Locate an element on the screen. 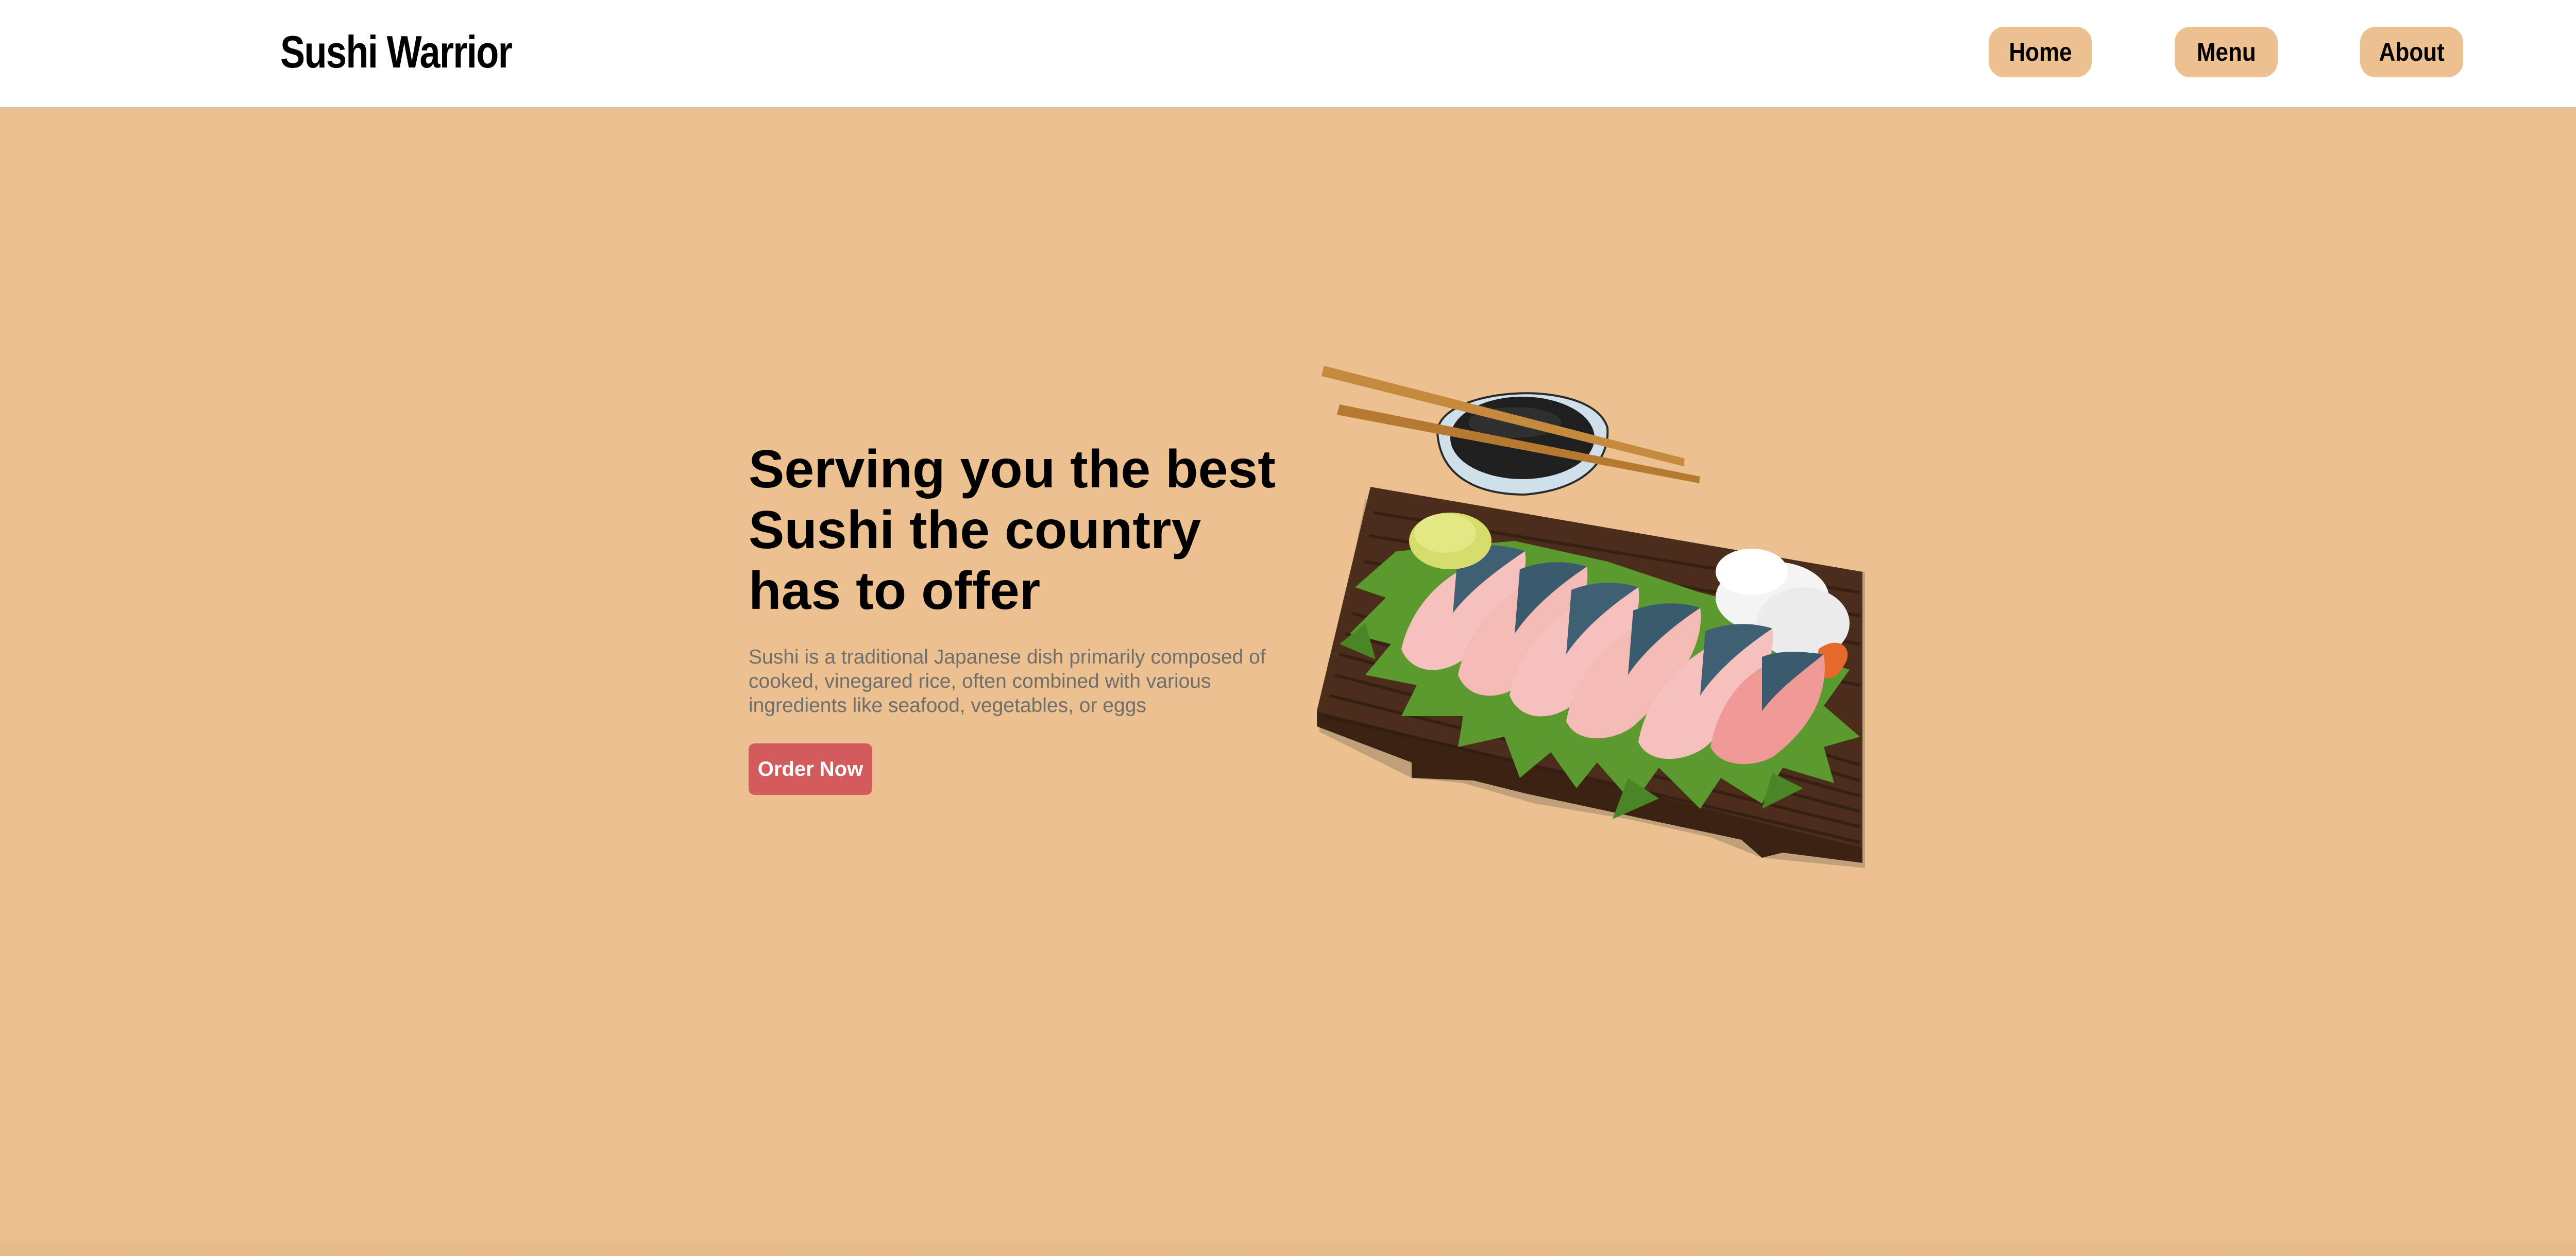  wasabi-mound is located at coordinates (1451, 541).